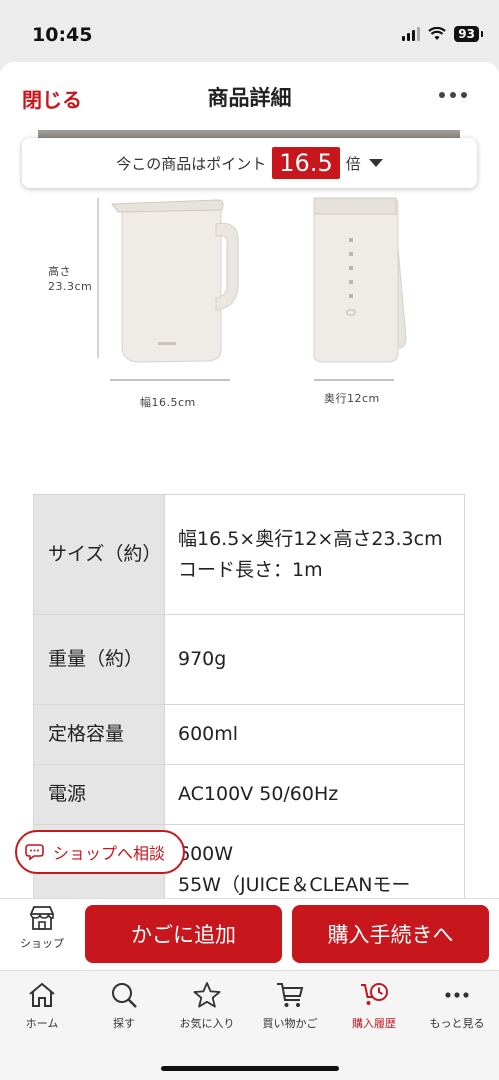 Image resolution: width=499 pixels, height=1080 pixels. I want to click on spec-label: 定格容量, so click(99, 734).